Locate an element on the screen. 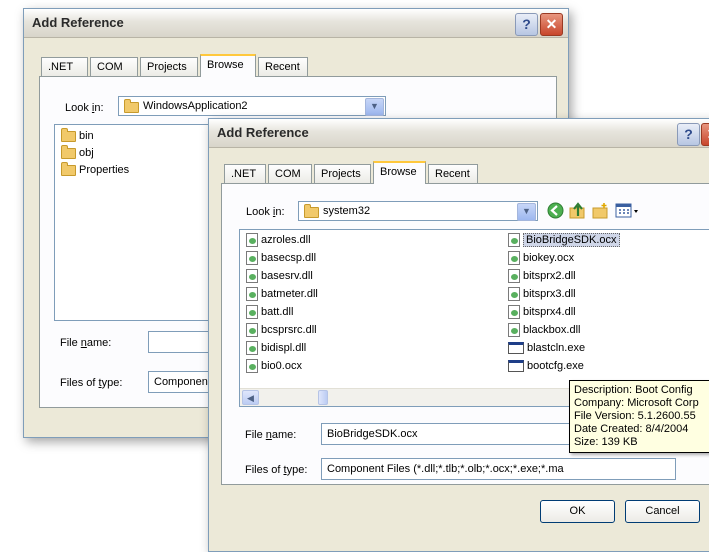 This screenshot has height=552, width=709. list-item: blackbox.dll is located at coordinates (544, 330).